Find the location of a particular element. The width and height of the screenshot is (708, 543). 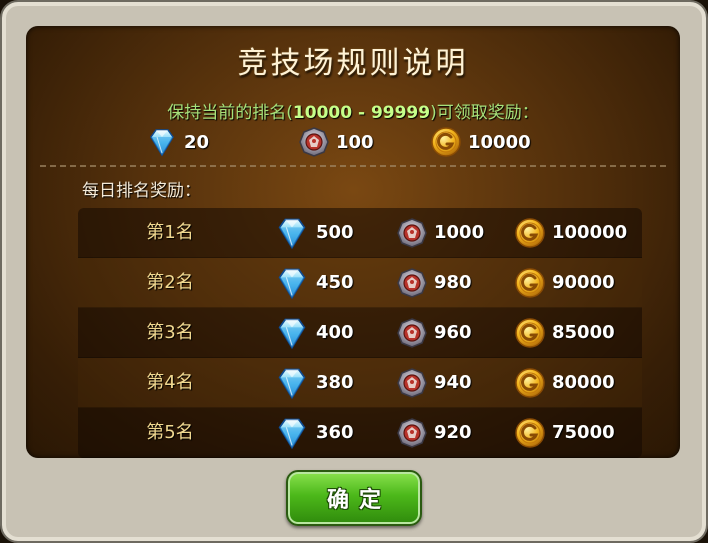

dashed-divider is located at coordinates (353, 166).